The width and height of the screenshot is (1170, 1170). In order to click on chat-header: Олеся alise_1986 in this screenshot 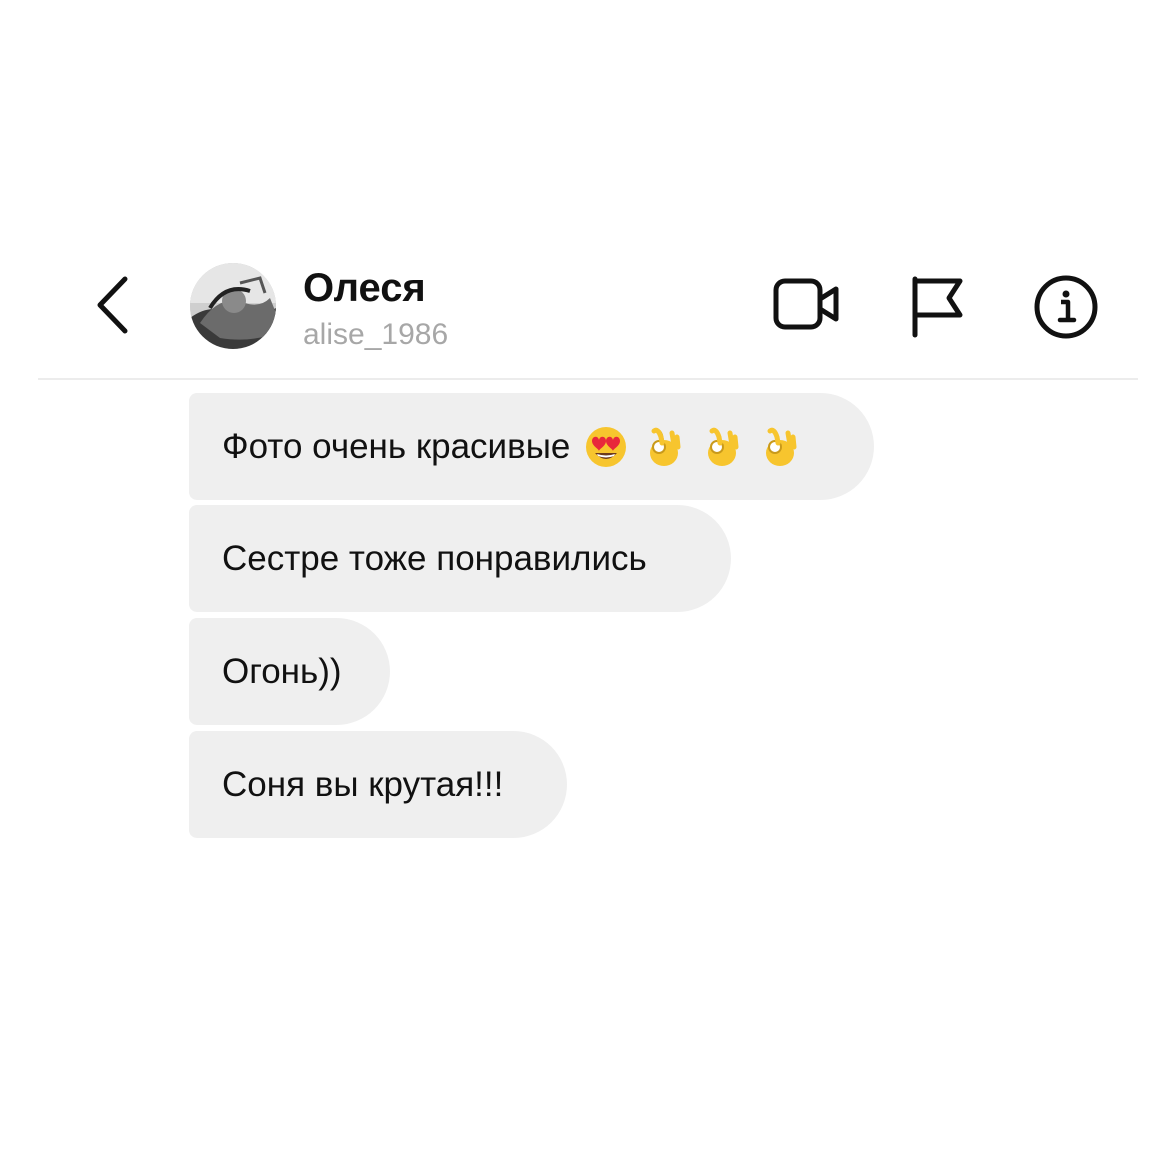, I will do `click(585, 310)`.